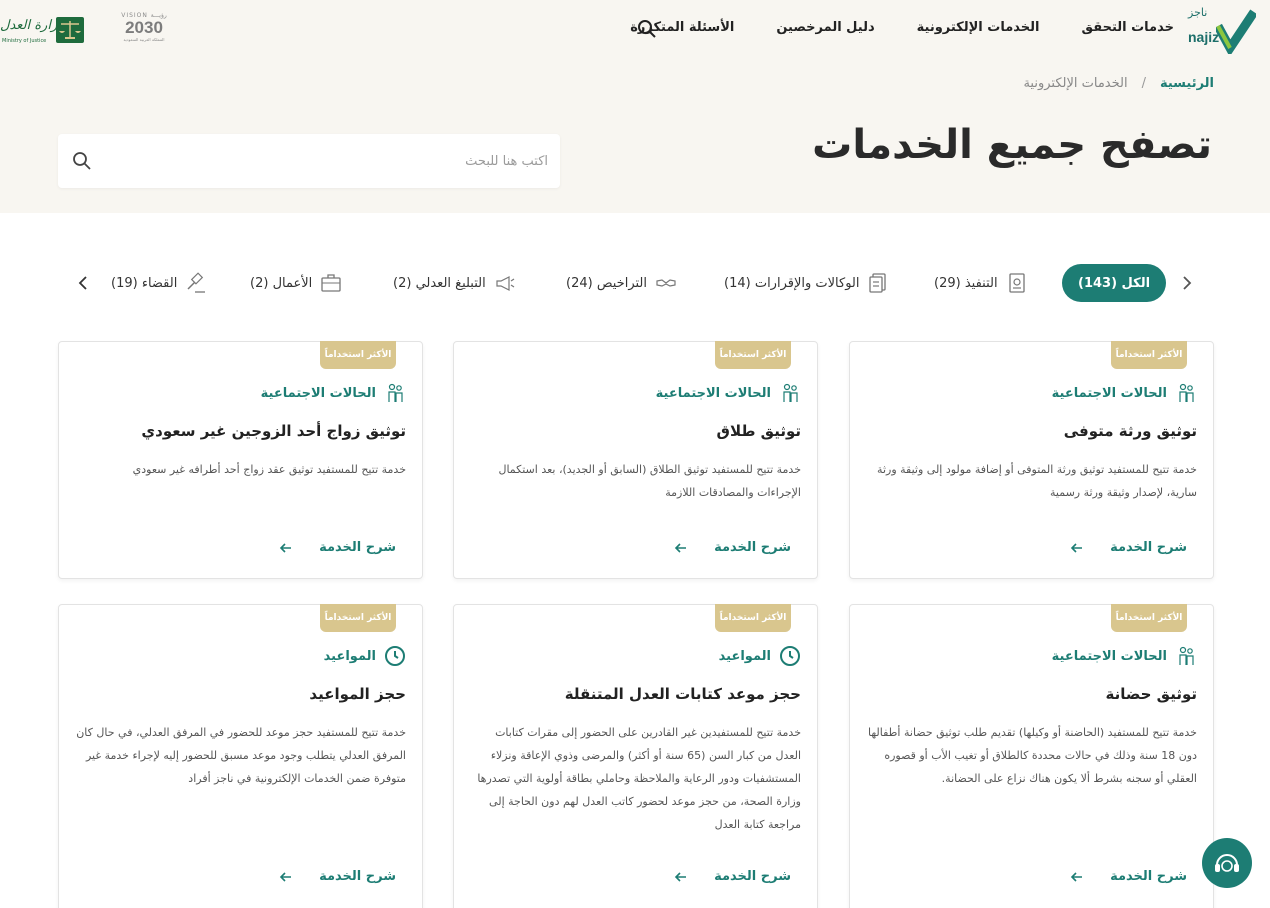 The width and height of the screenshot is (1270, 908). Describe the element at coordinates (1198, 12) in the screenshot. I see `brand-arabic: ناجز` at that location.